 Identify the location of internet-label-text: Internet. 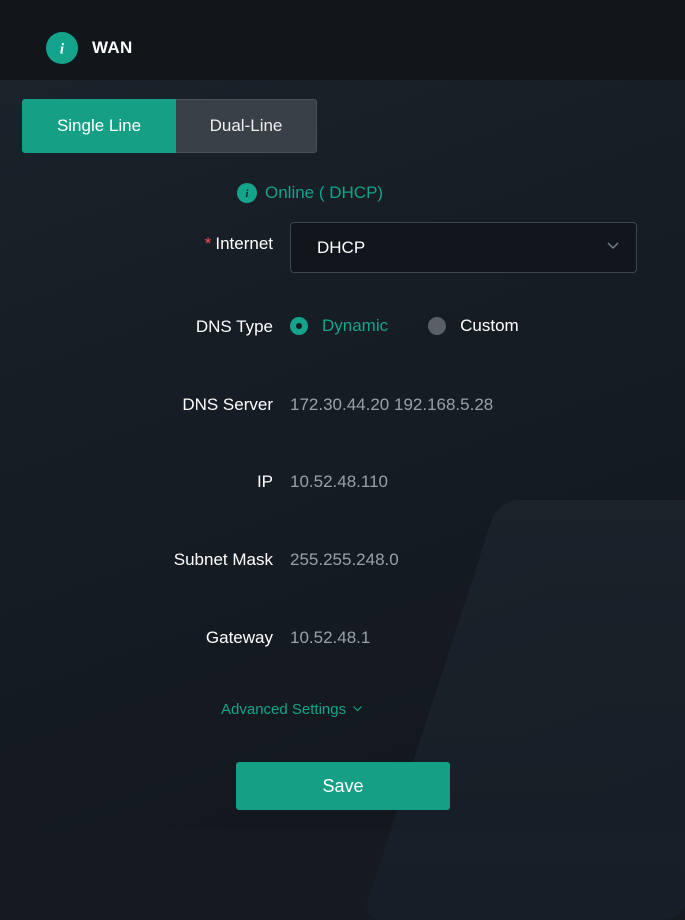
(244, 243).